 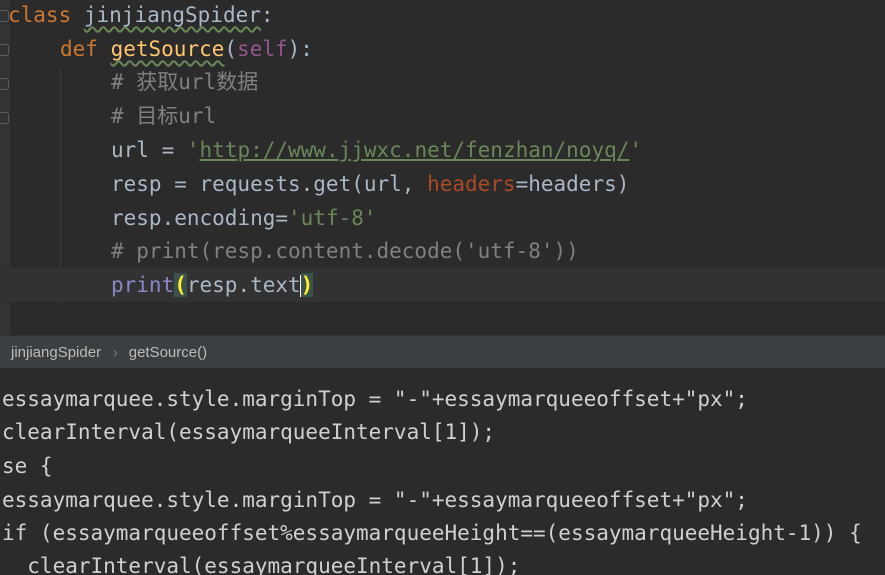 I want to click on code-line-9: print(resp.text), so click(x=212, y=285).